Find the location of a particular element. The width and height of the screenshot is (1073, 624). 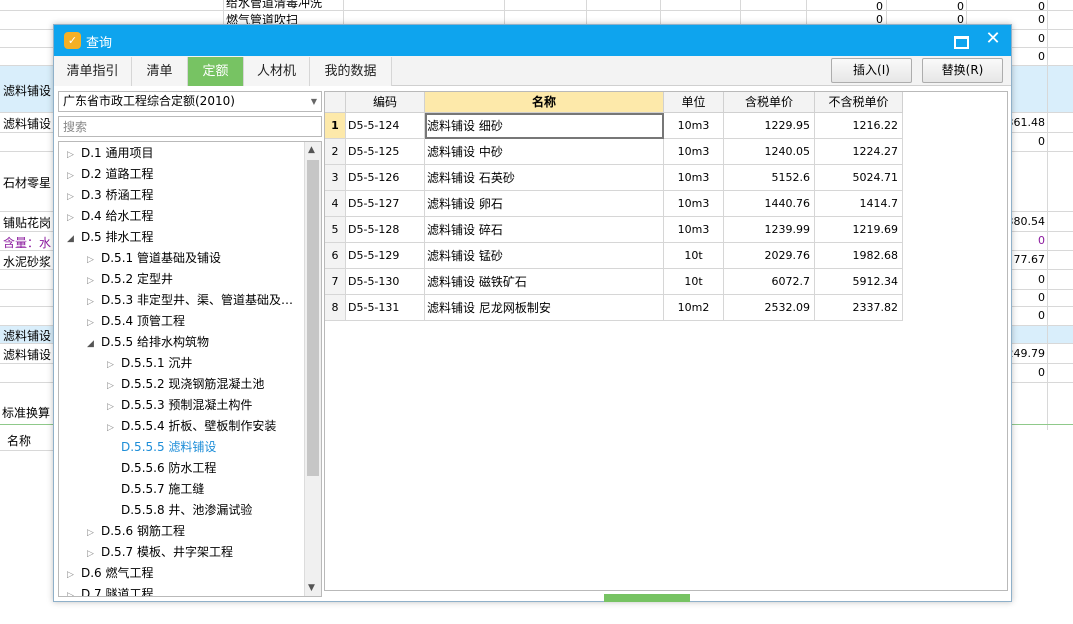

tree-node: ▷ D.1 通用项目 is located at coordinates (110, 153).